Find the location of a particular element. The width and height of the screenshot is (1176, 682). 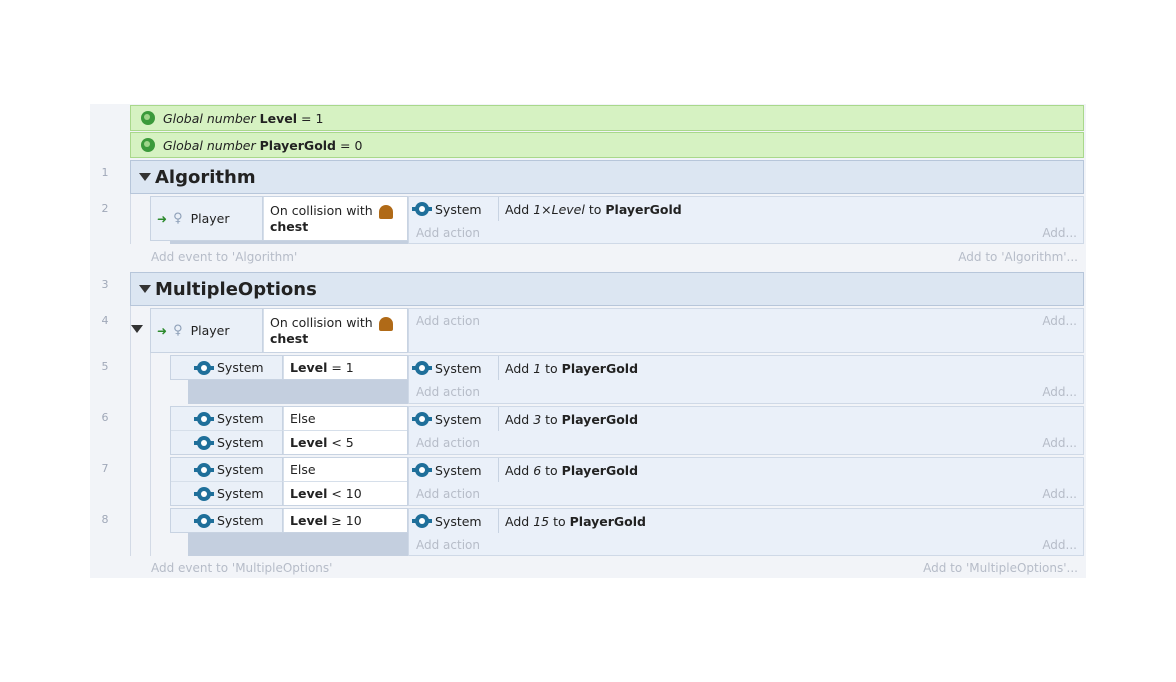

action-text: Add 15 to PlayerGold is located at coordinates (575, 521).